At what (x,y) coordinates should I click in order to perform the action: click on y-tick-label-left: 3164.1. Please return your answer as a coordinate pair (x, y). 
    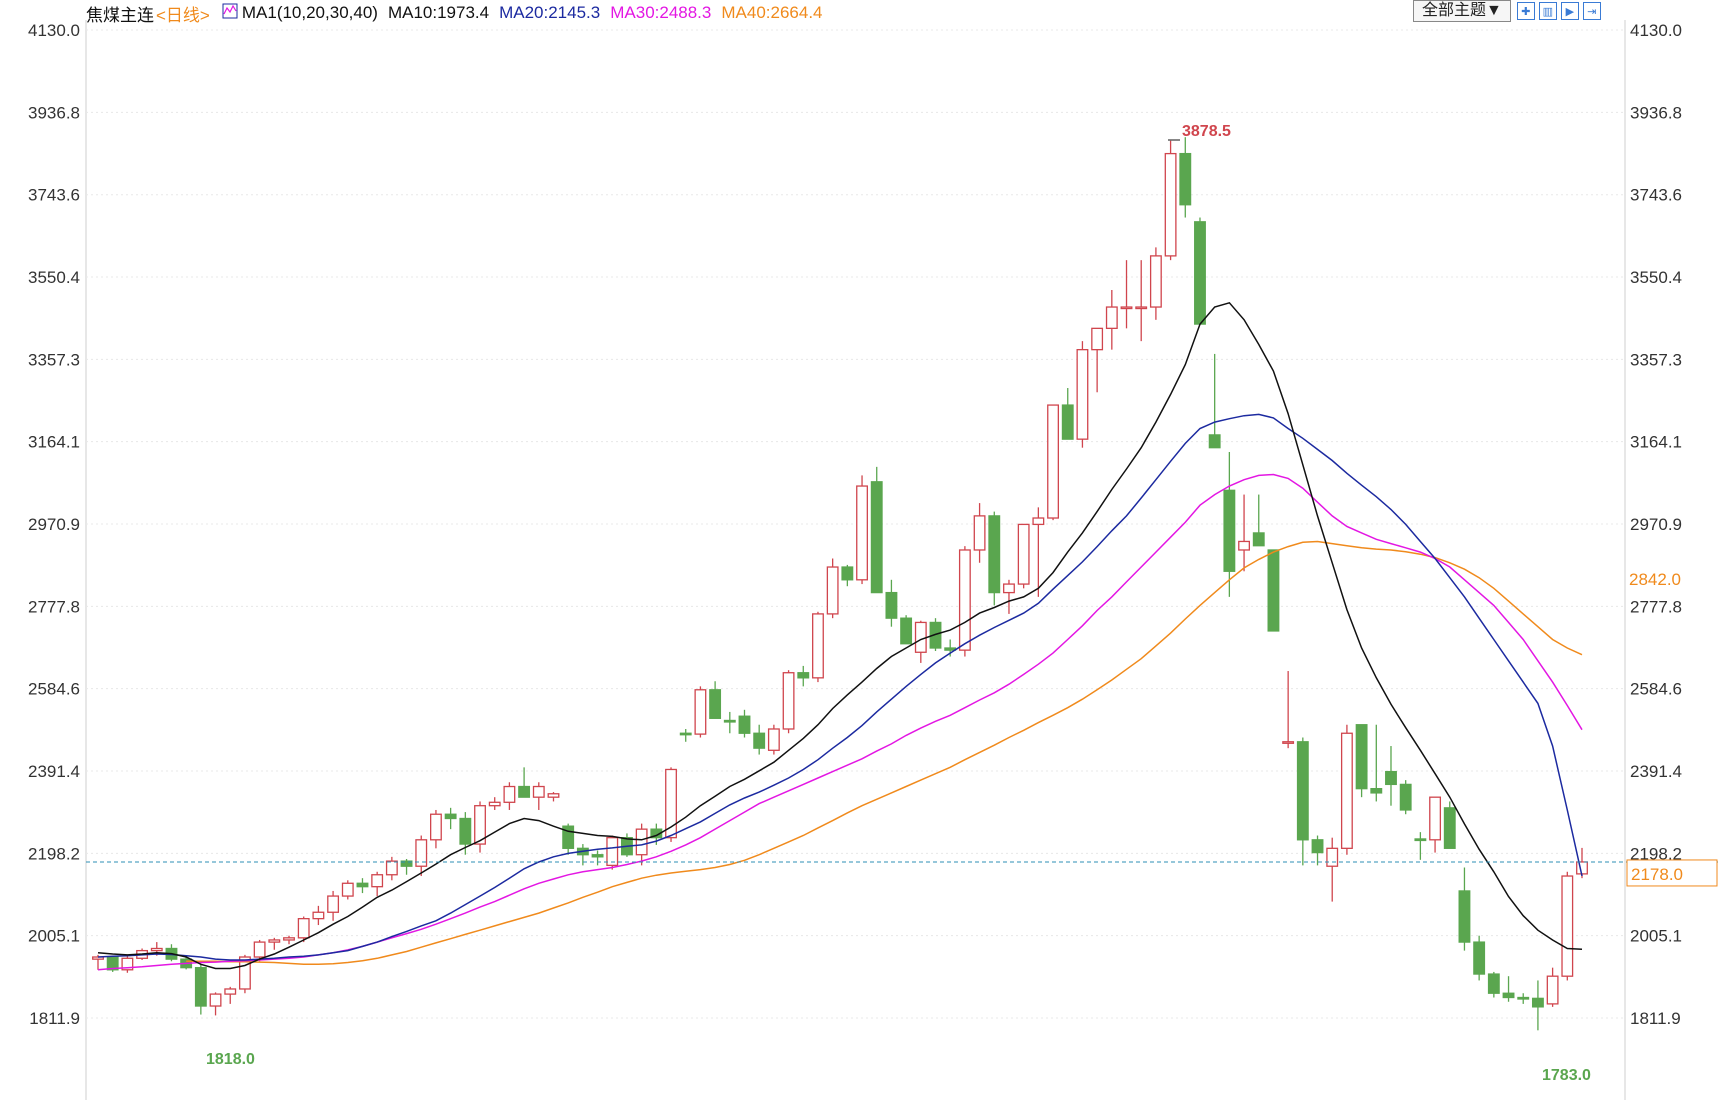
    Looking at the image, I should click on (54, 442).